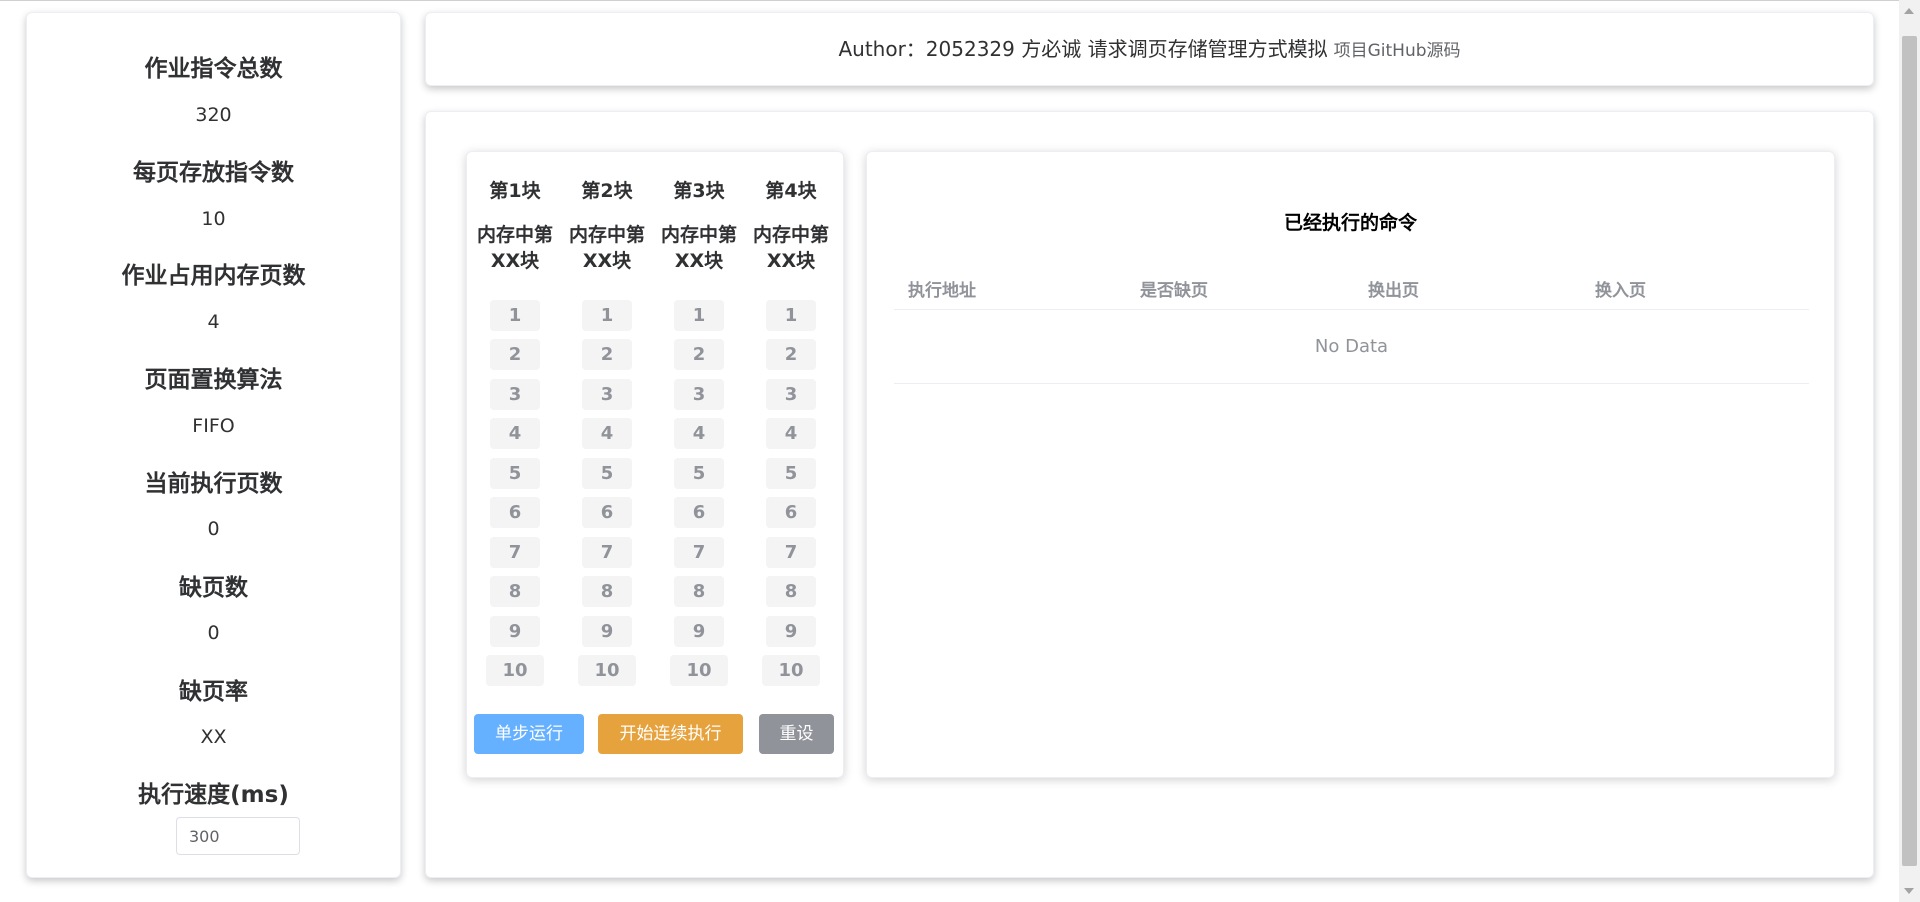 This screenshot has width=1920, height=902. I want to click on column-header-address: 执行地址, so click(942, 291).